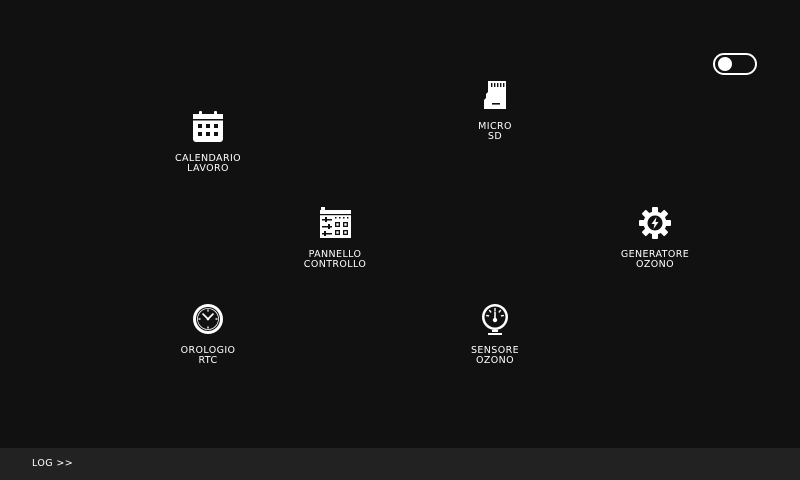  Describe the element at coordinates (335, 223) in the screenshot. I see `control-panel-icon` at that location.